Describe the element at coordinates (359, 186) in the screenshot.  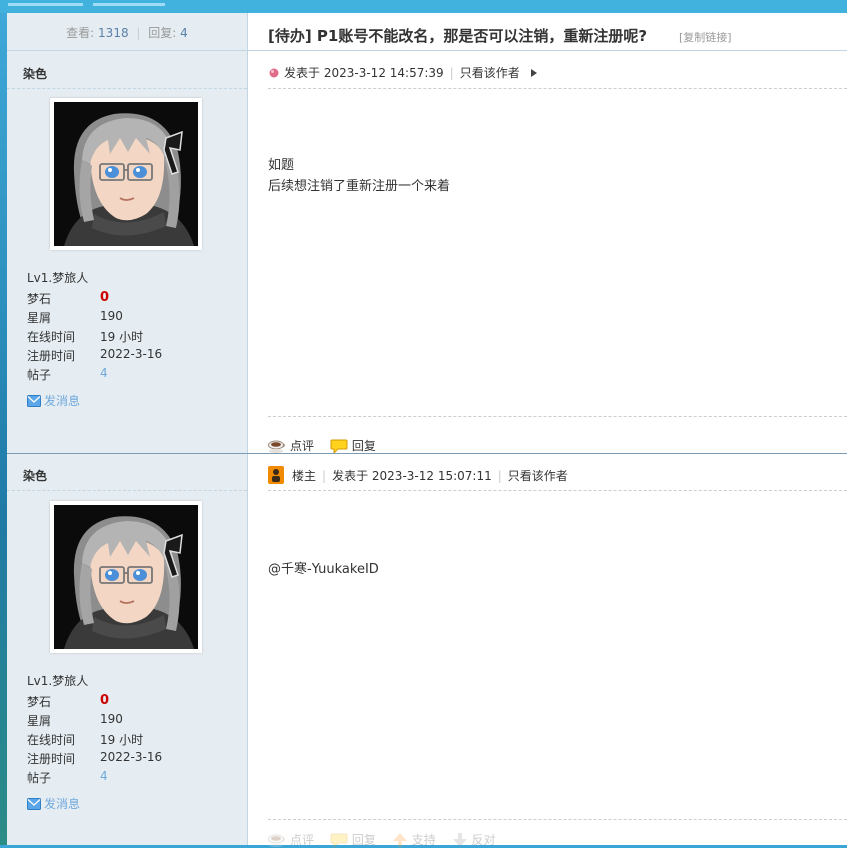
I see `content-line: 后续想注销了重新注册一个来着` at that location.